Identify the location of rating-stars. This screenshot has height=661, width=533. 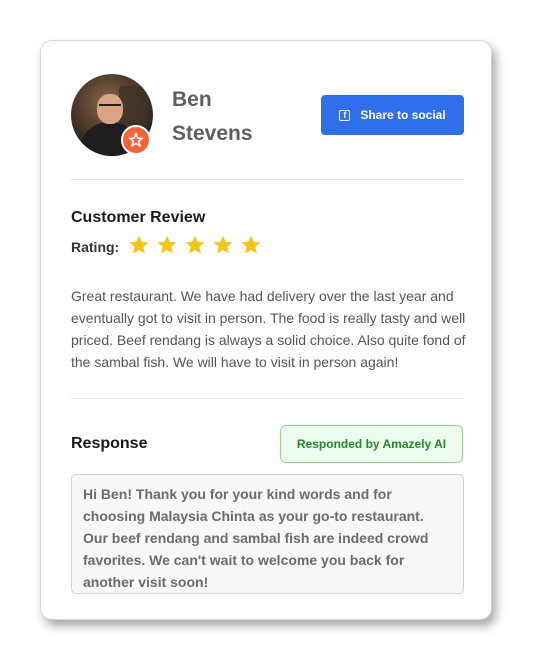
(195, 245).